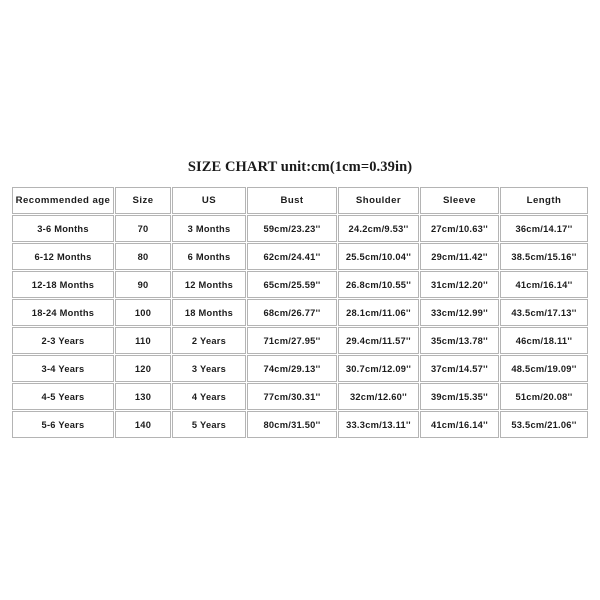  I want to click on cell-bust: 62cm/24.41'', so click(292, 256).